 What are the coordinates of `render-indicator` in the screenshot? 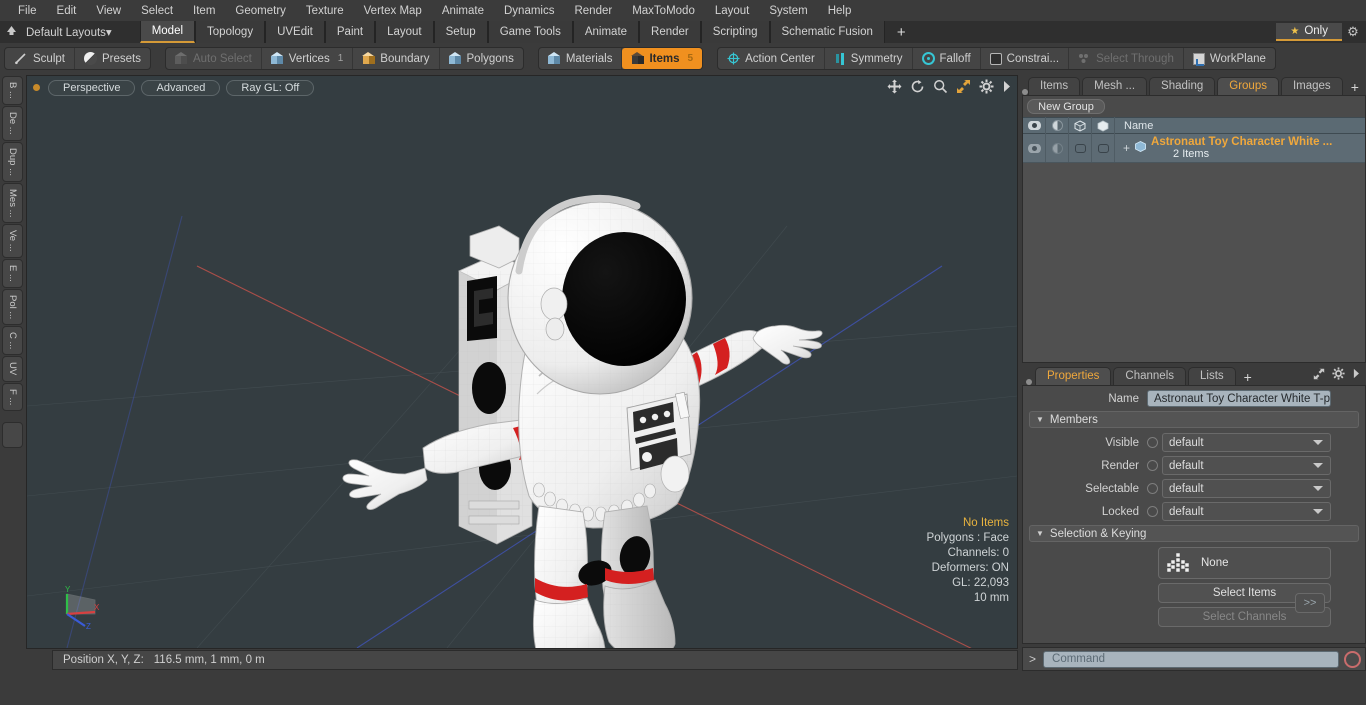 It's located at (1152, 465).